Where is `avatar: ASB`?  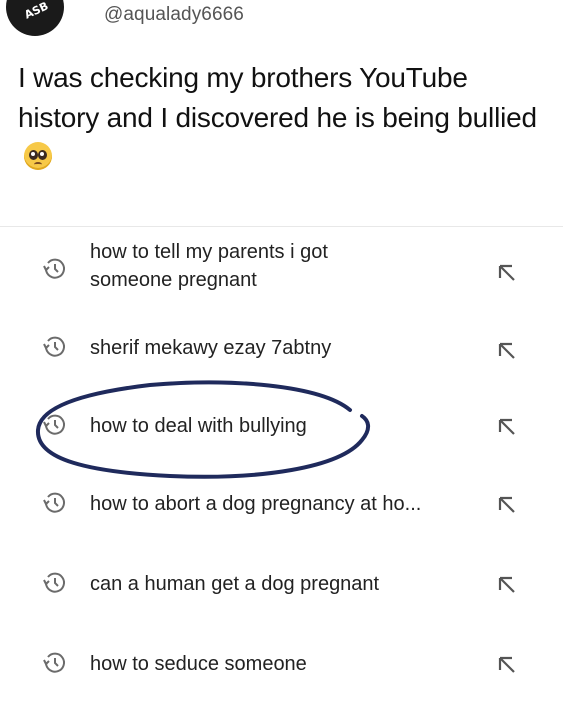 avatar: ASB is located at coordinates (35, 18).